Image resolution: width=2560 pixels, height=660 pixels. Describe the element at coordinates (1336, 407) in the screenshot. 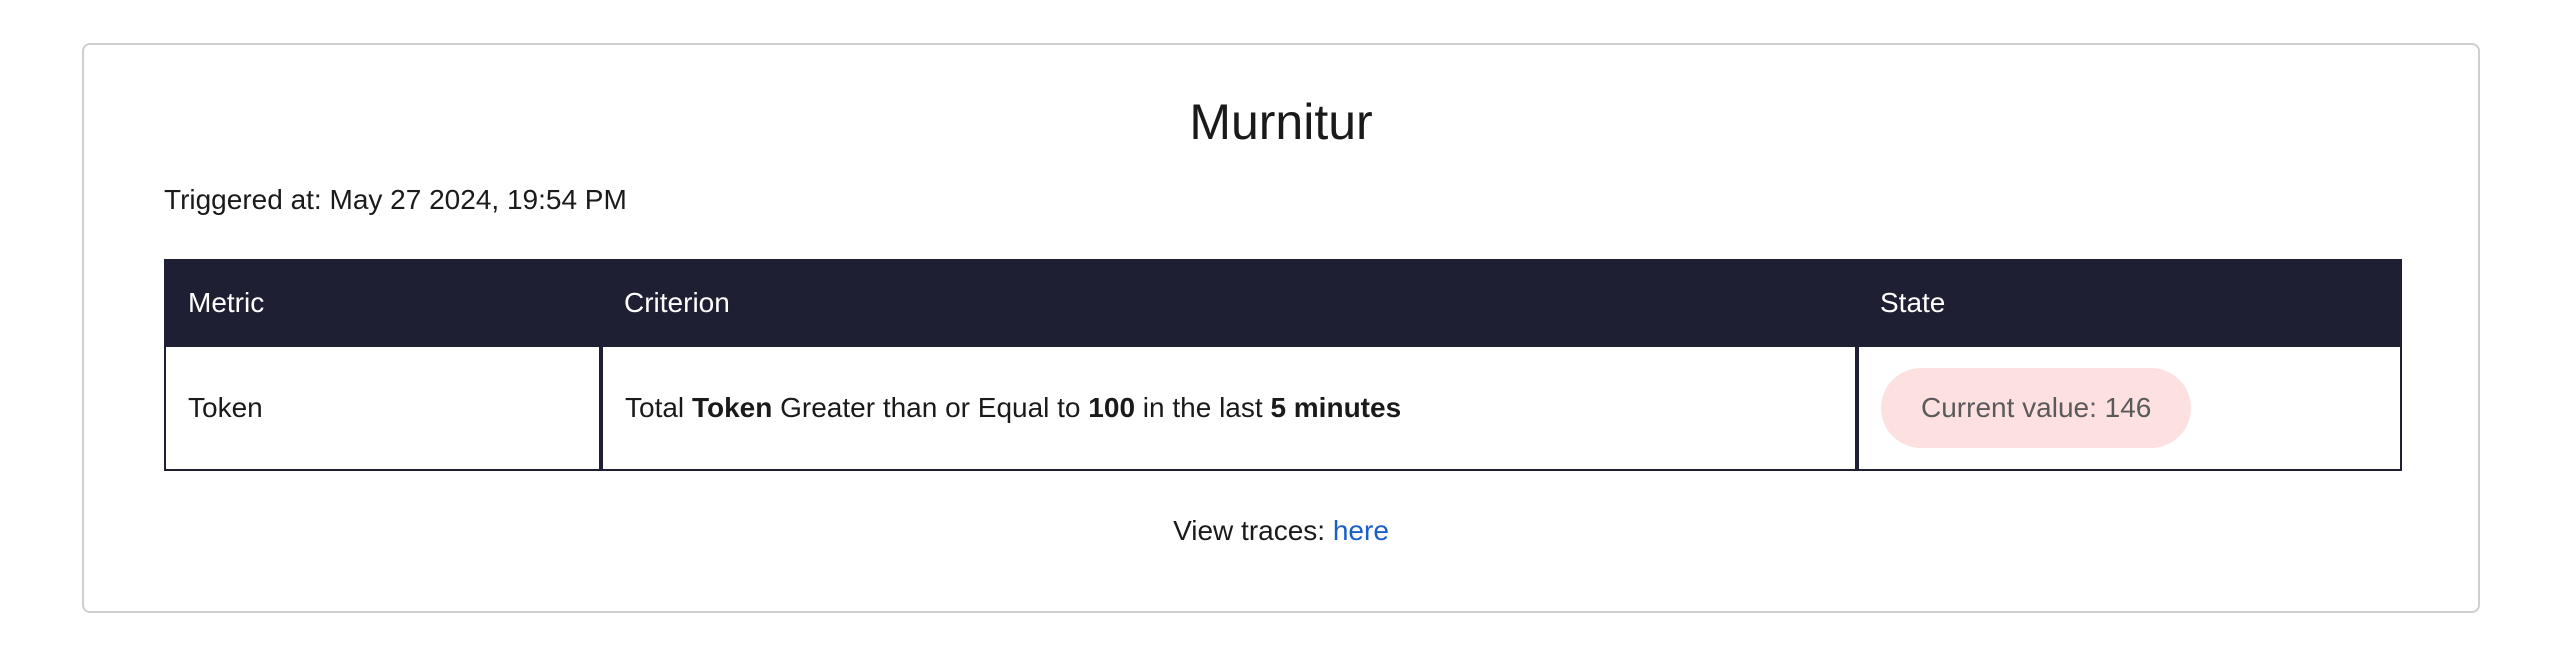

I see `criterion-window: 5 minutes` at that location.